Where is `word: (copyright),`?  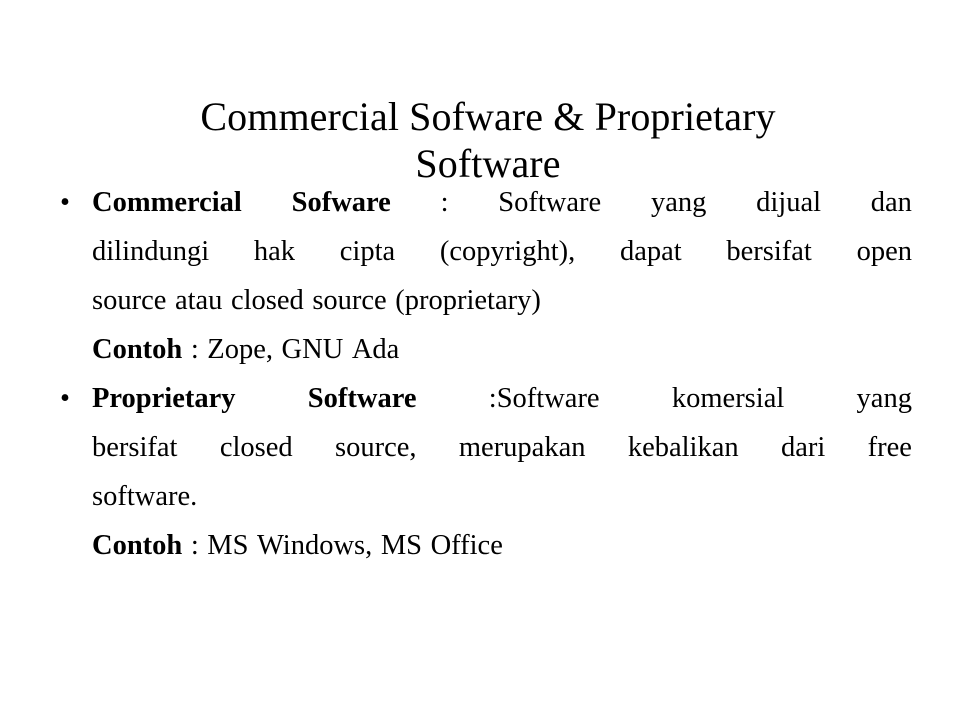
word: (copyright), is located at coordinates (507, 251).